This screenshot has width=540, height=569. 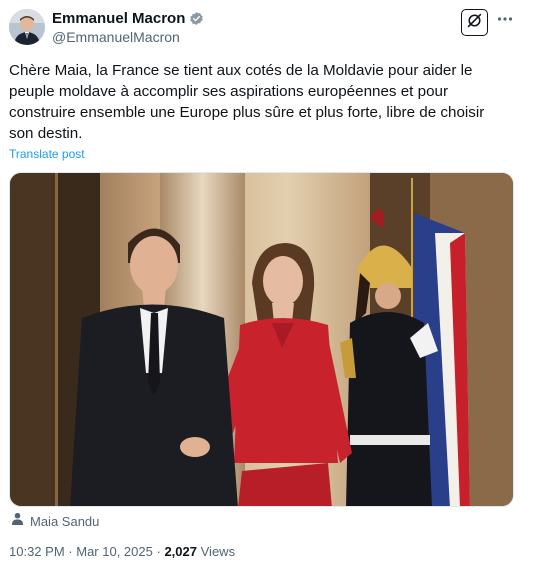 What do you see at coordinates (116, 37) in the screenshot?
I see `author-handle: @EmmanuelMacron` at bounding box center [116, 37].